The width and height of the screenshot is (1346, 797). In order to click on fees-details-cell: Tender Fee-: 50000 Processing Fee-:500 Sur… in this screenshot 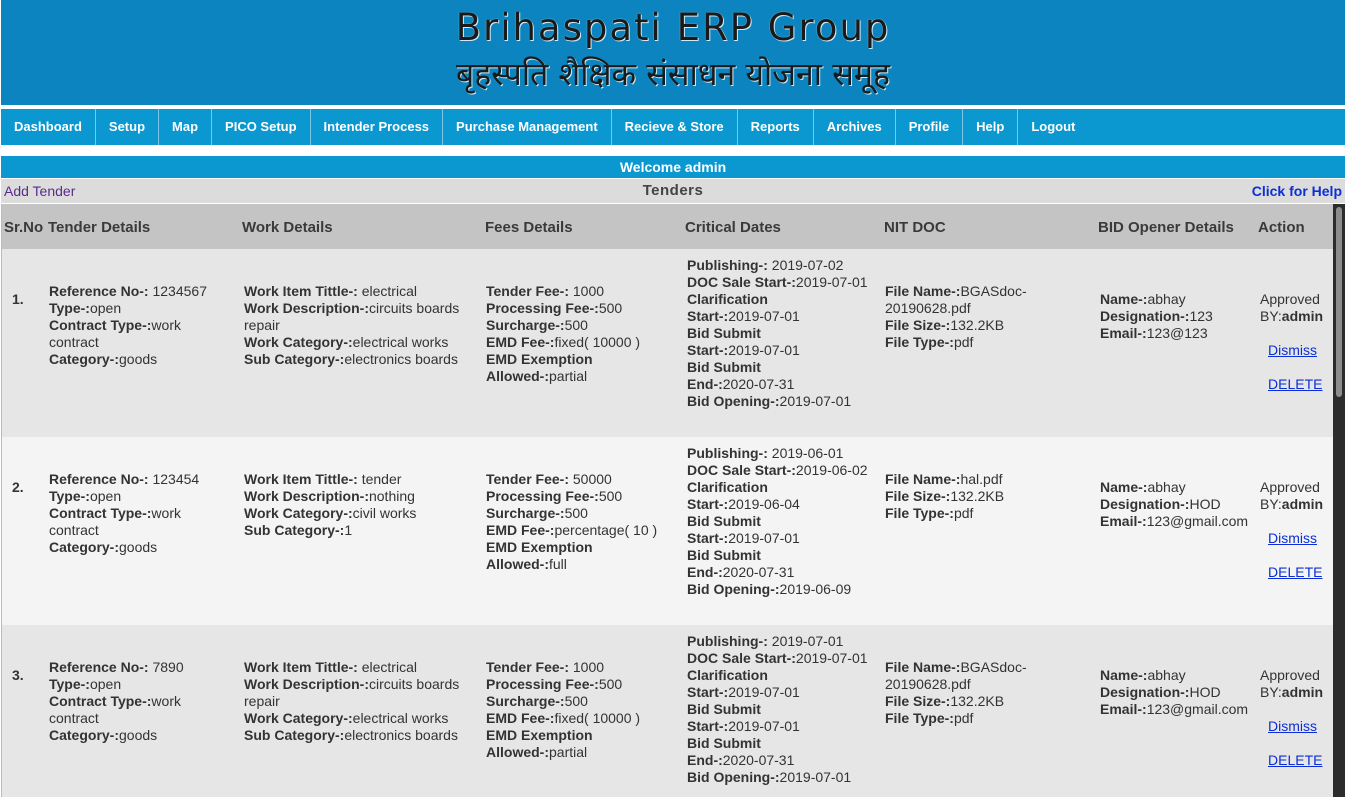, I will do `click(583, 522)`.